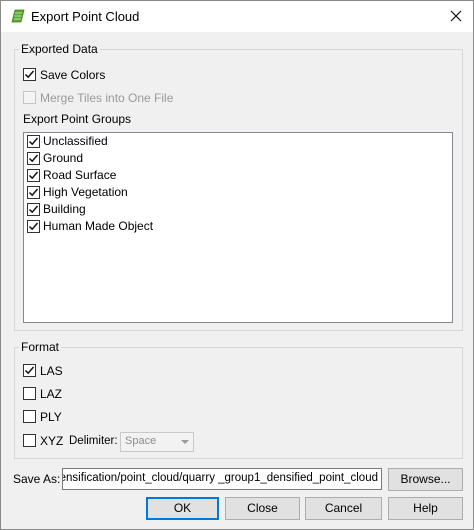 The height and width of the screenshot is (530, 474). What do you see at coordinates (72, 75) in the screenshot?
I see `save-colors-label: Save Colors` at bounding box center [72, 75].